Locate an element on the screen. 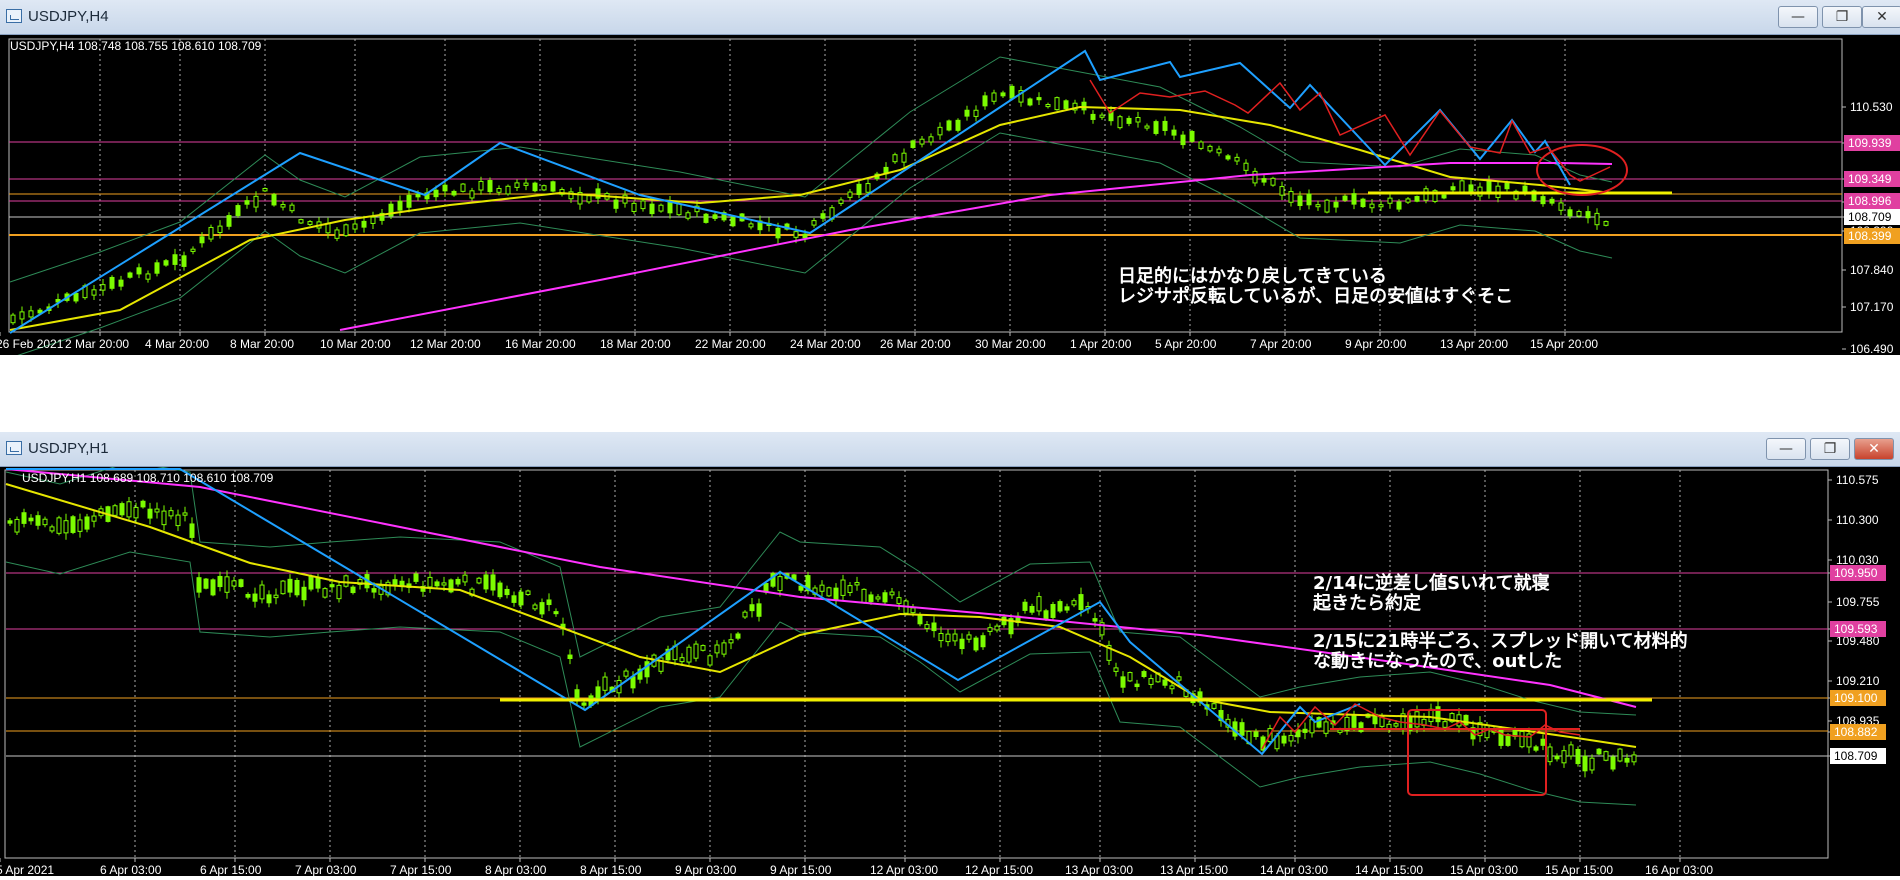 Image resolution: width=1900 pixels, height=880 pixels. window-titlebar-h1: USDJPY,H1 — ❐ ✕ is located at coordinates (950, 449).